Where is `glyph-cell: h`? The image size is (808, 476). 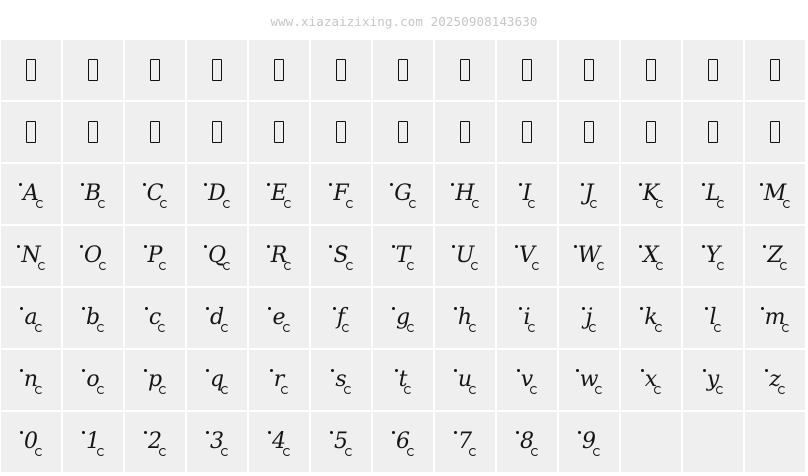
glyph-cell: h is located at coordinates (465, 318).